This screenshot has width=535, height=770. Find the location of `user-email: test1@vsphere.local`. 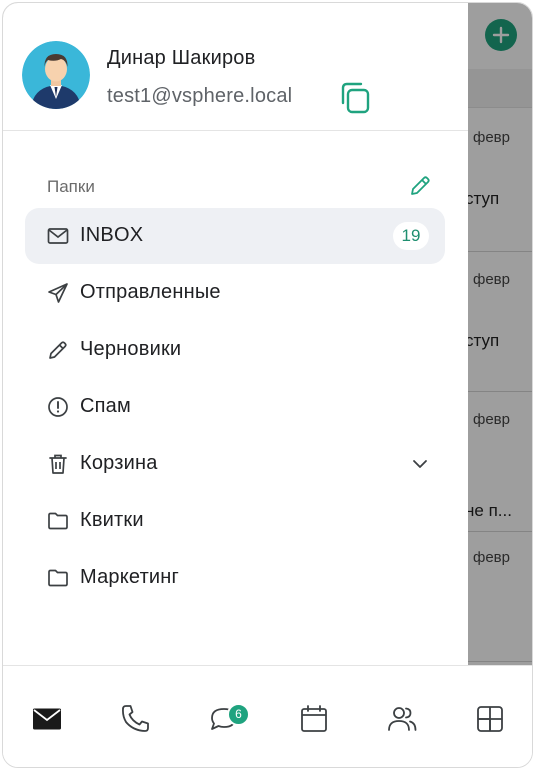

user-email: test1@vsphere.local is located at coordinates (200, 96).